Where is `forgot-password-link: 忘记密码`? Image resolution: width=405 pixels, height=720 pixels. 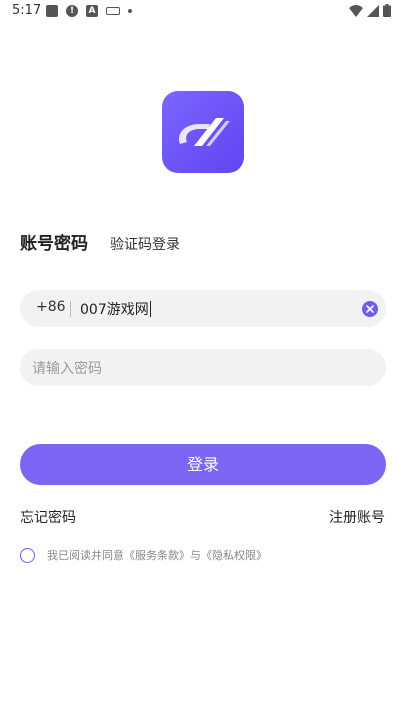
forgot-password-link: 忘记密码 is located at coordinates (48, 517).